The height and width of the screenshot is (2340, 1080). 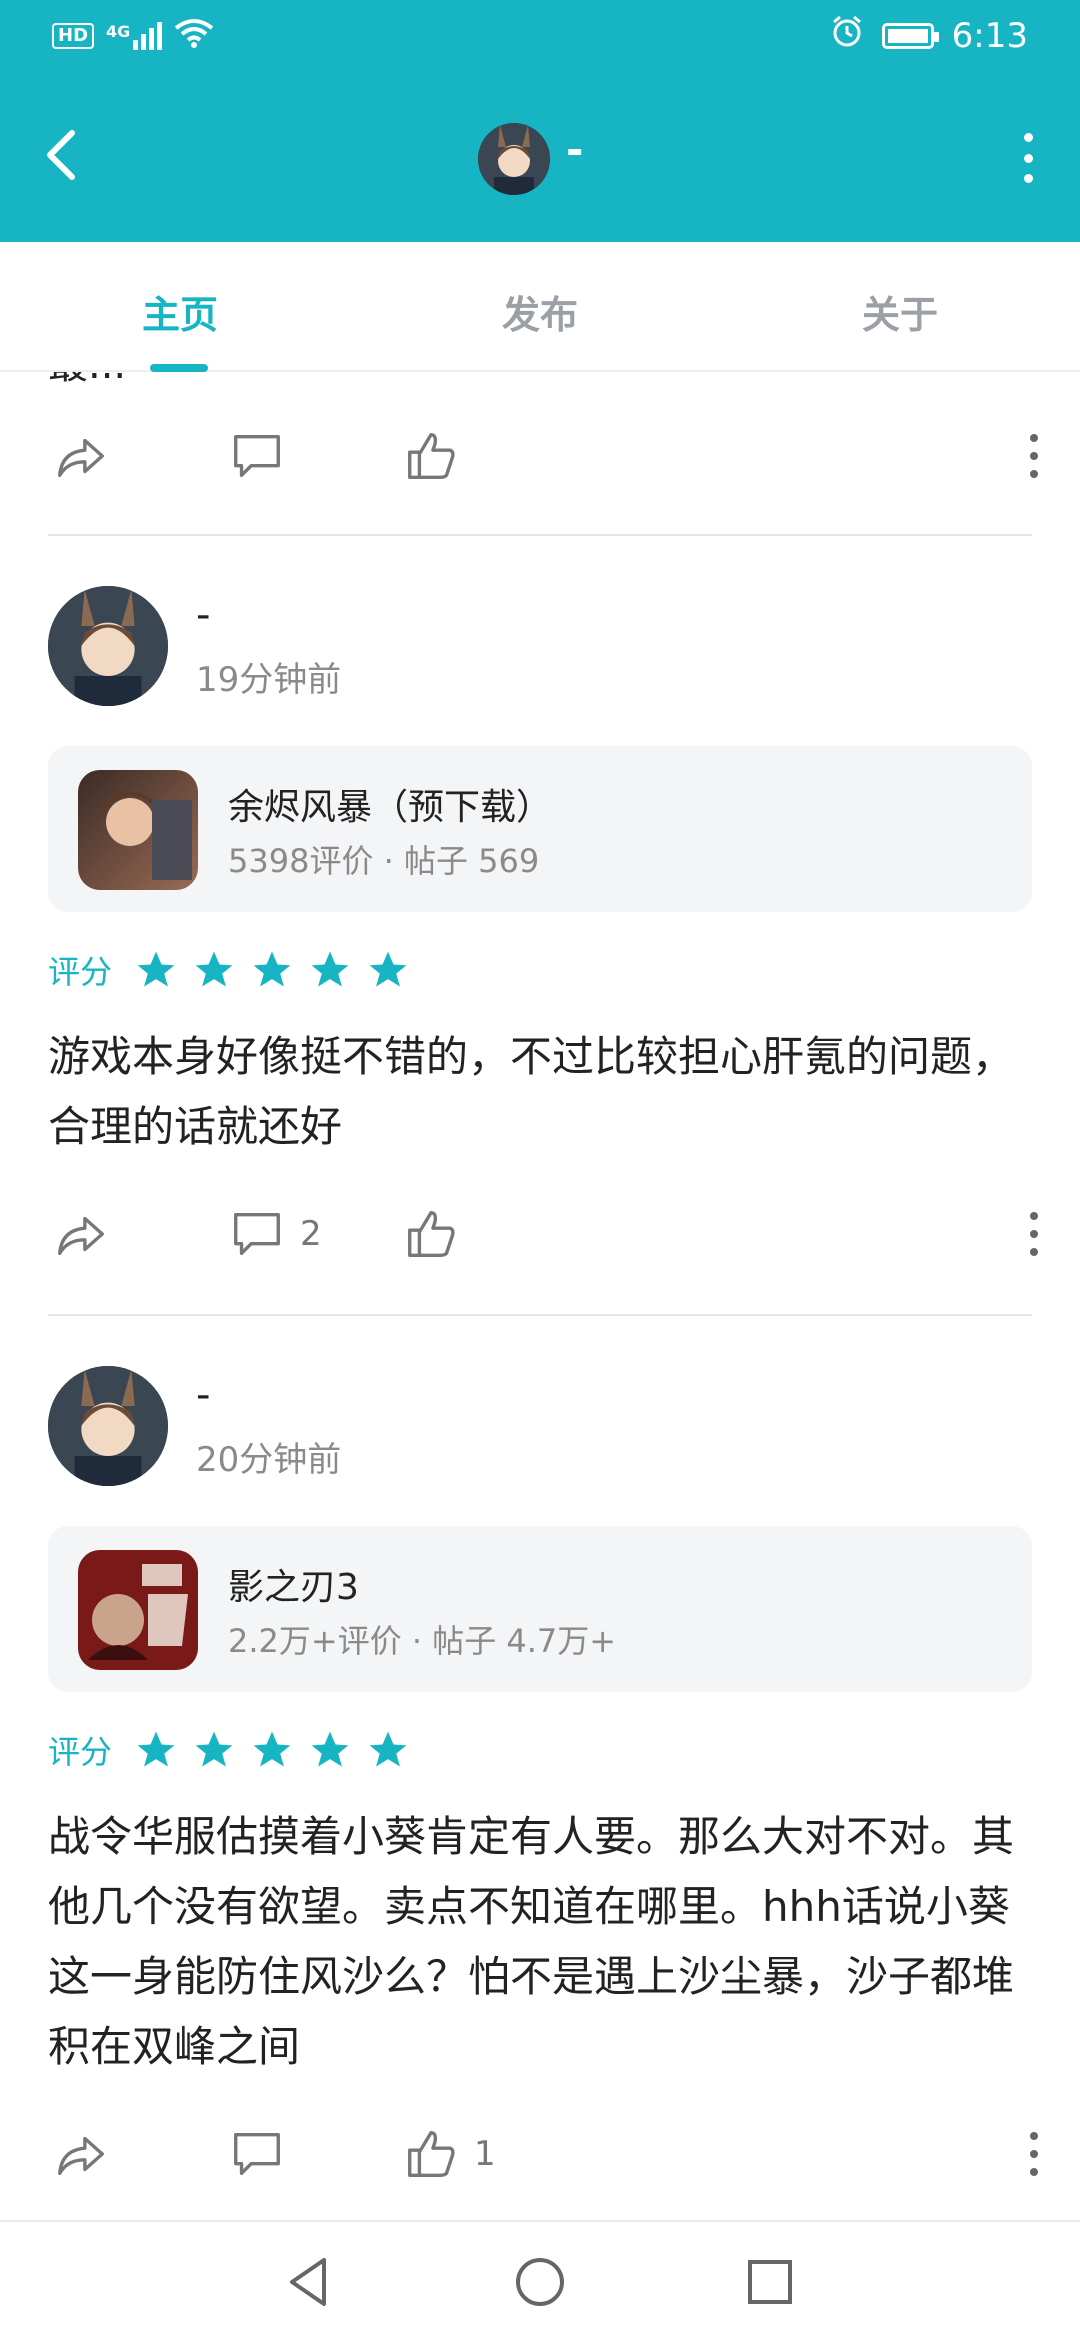 What do you see at coordinates (540, 37) in the screenshot?
I see `status-bar: HD 4G 6:13` at bounding box center [540, 37].